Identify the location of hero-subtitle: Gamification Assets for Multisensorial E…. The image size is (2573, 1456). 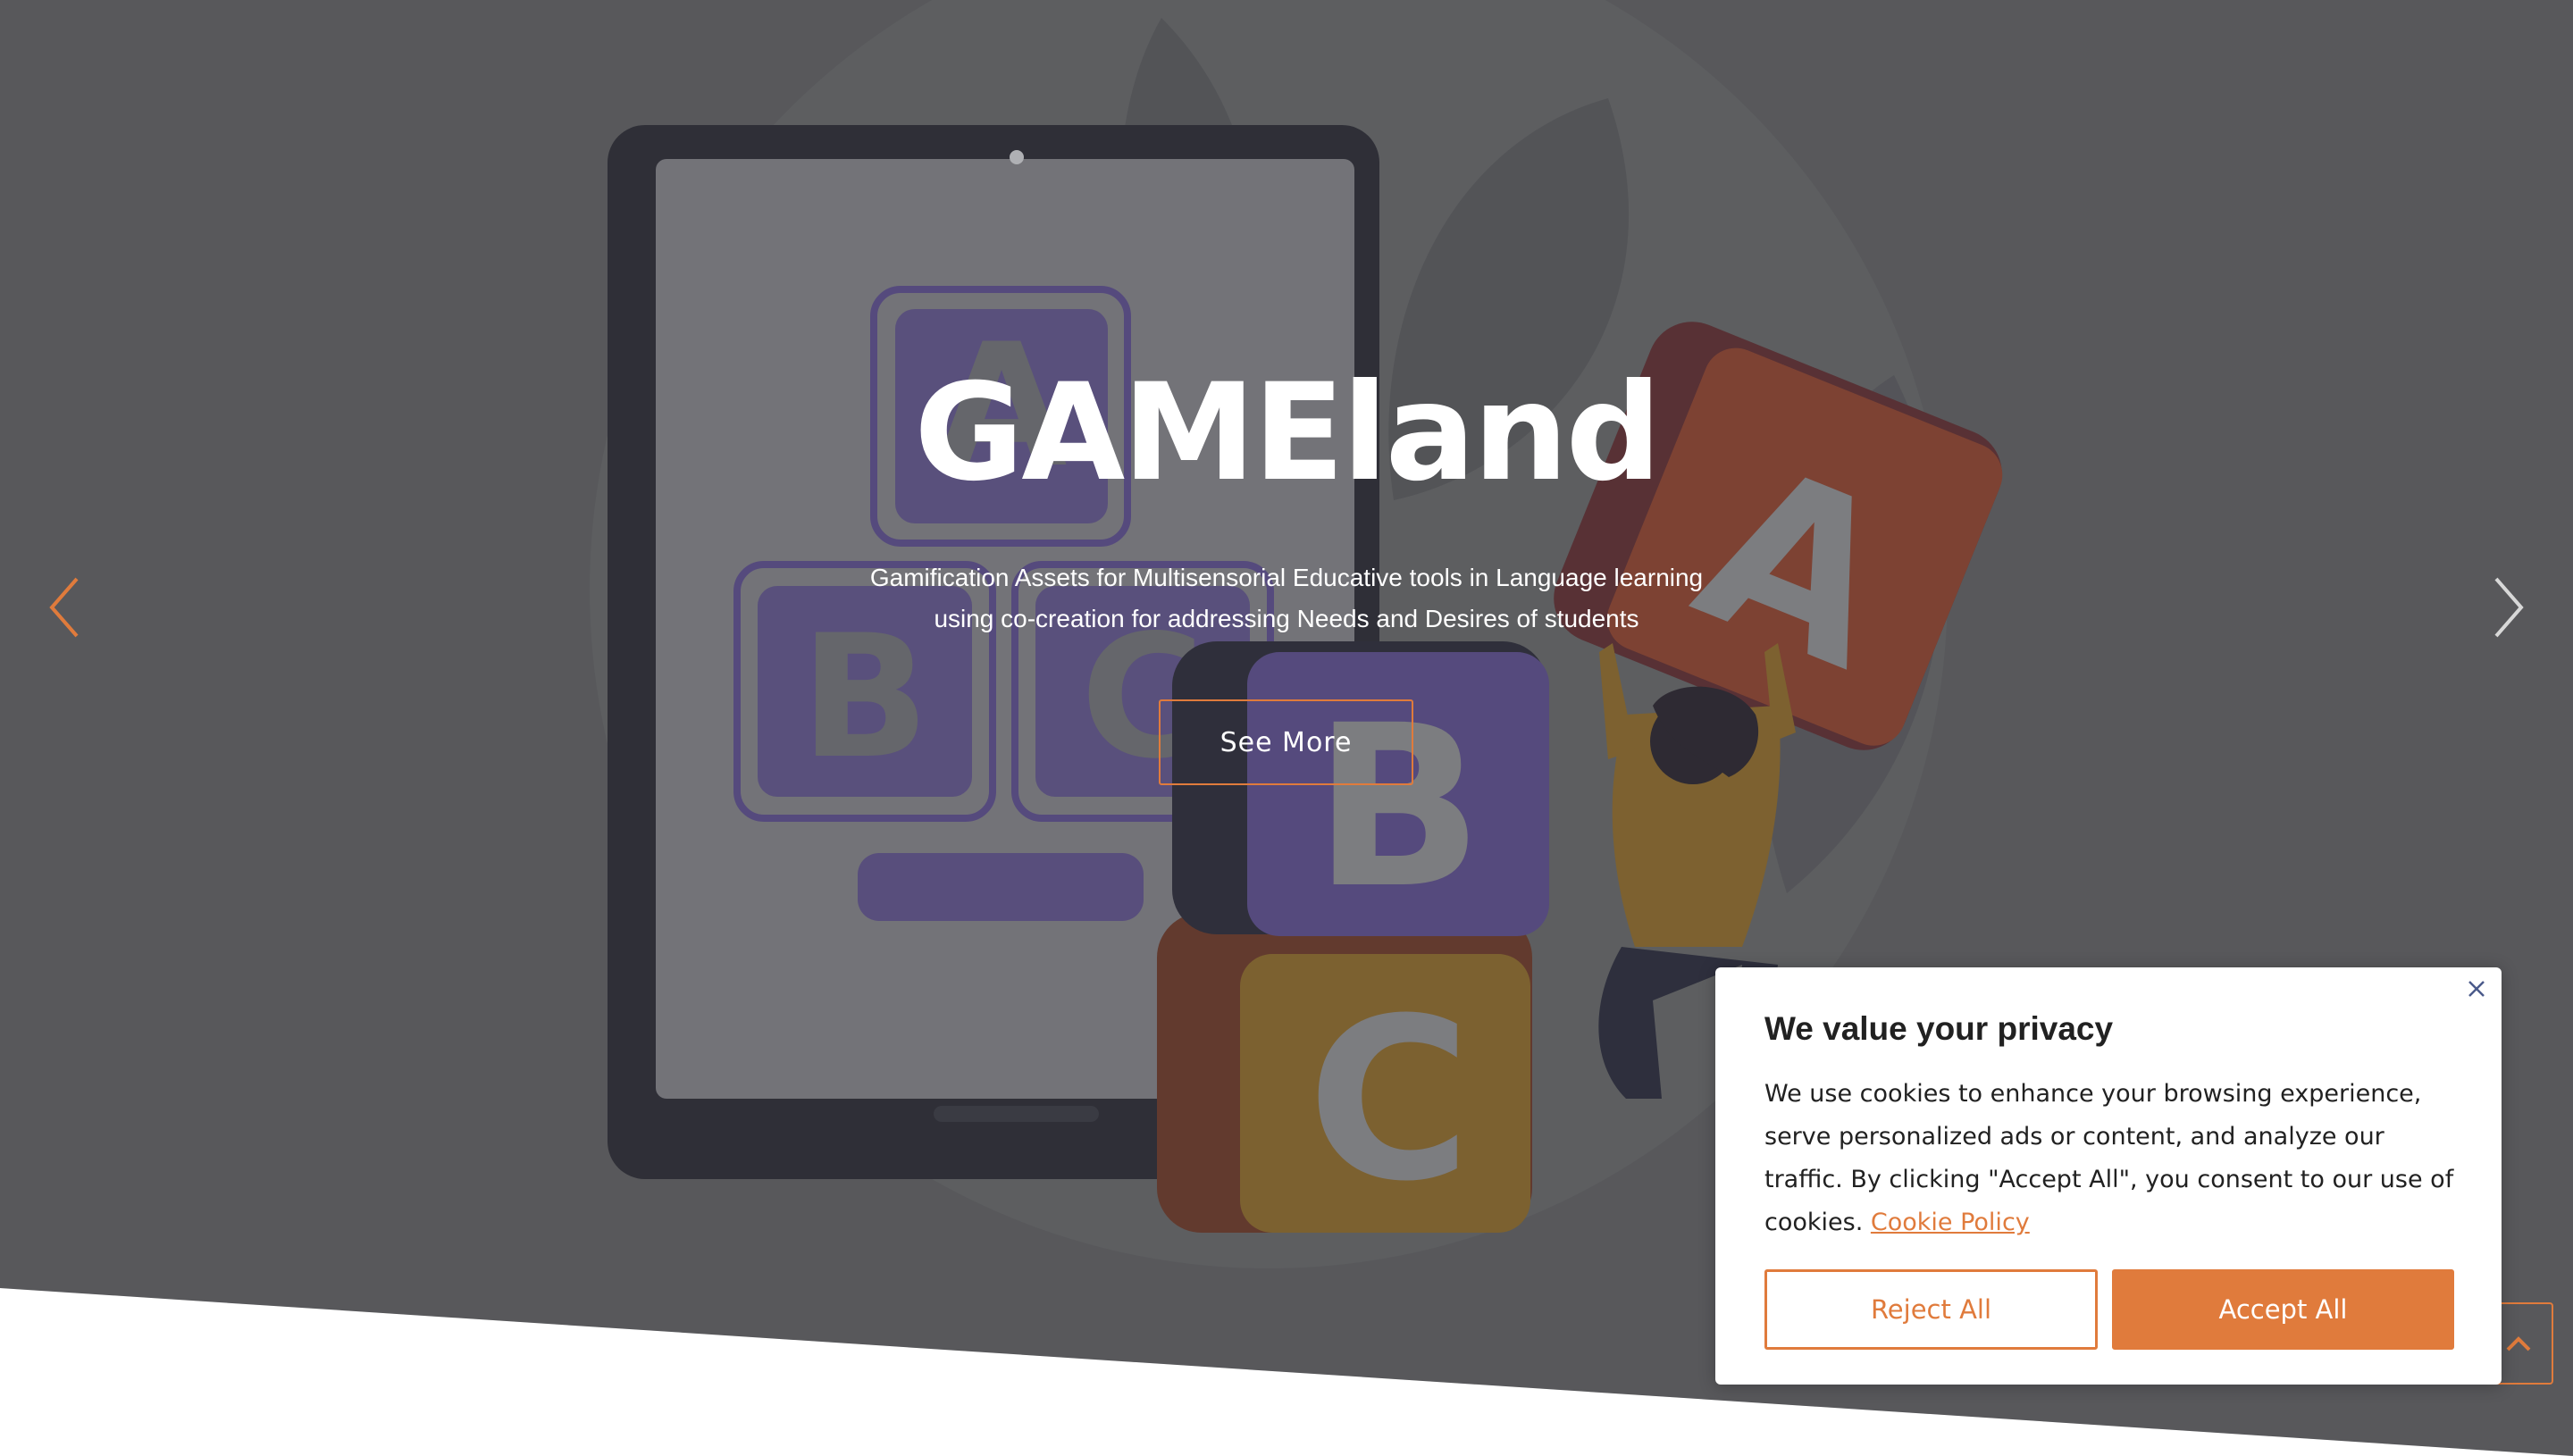
(1286, 598).